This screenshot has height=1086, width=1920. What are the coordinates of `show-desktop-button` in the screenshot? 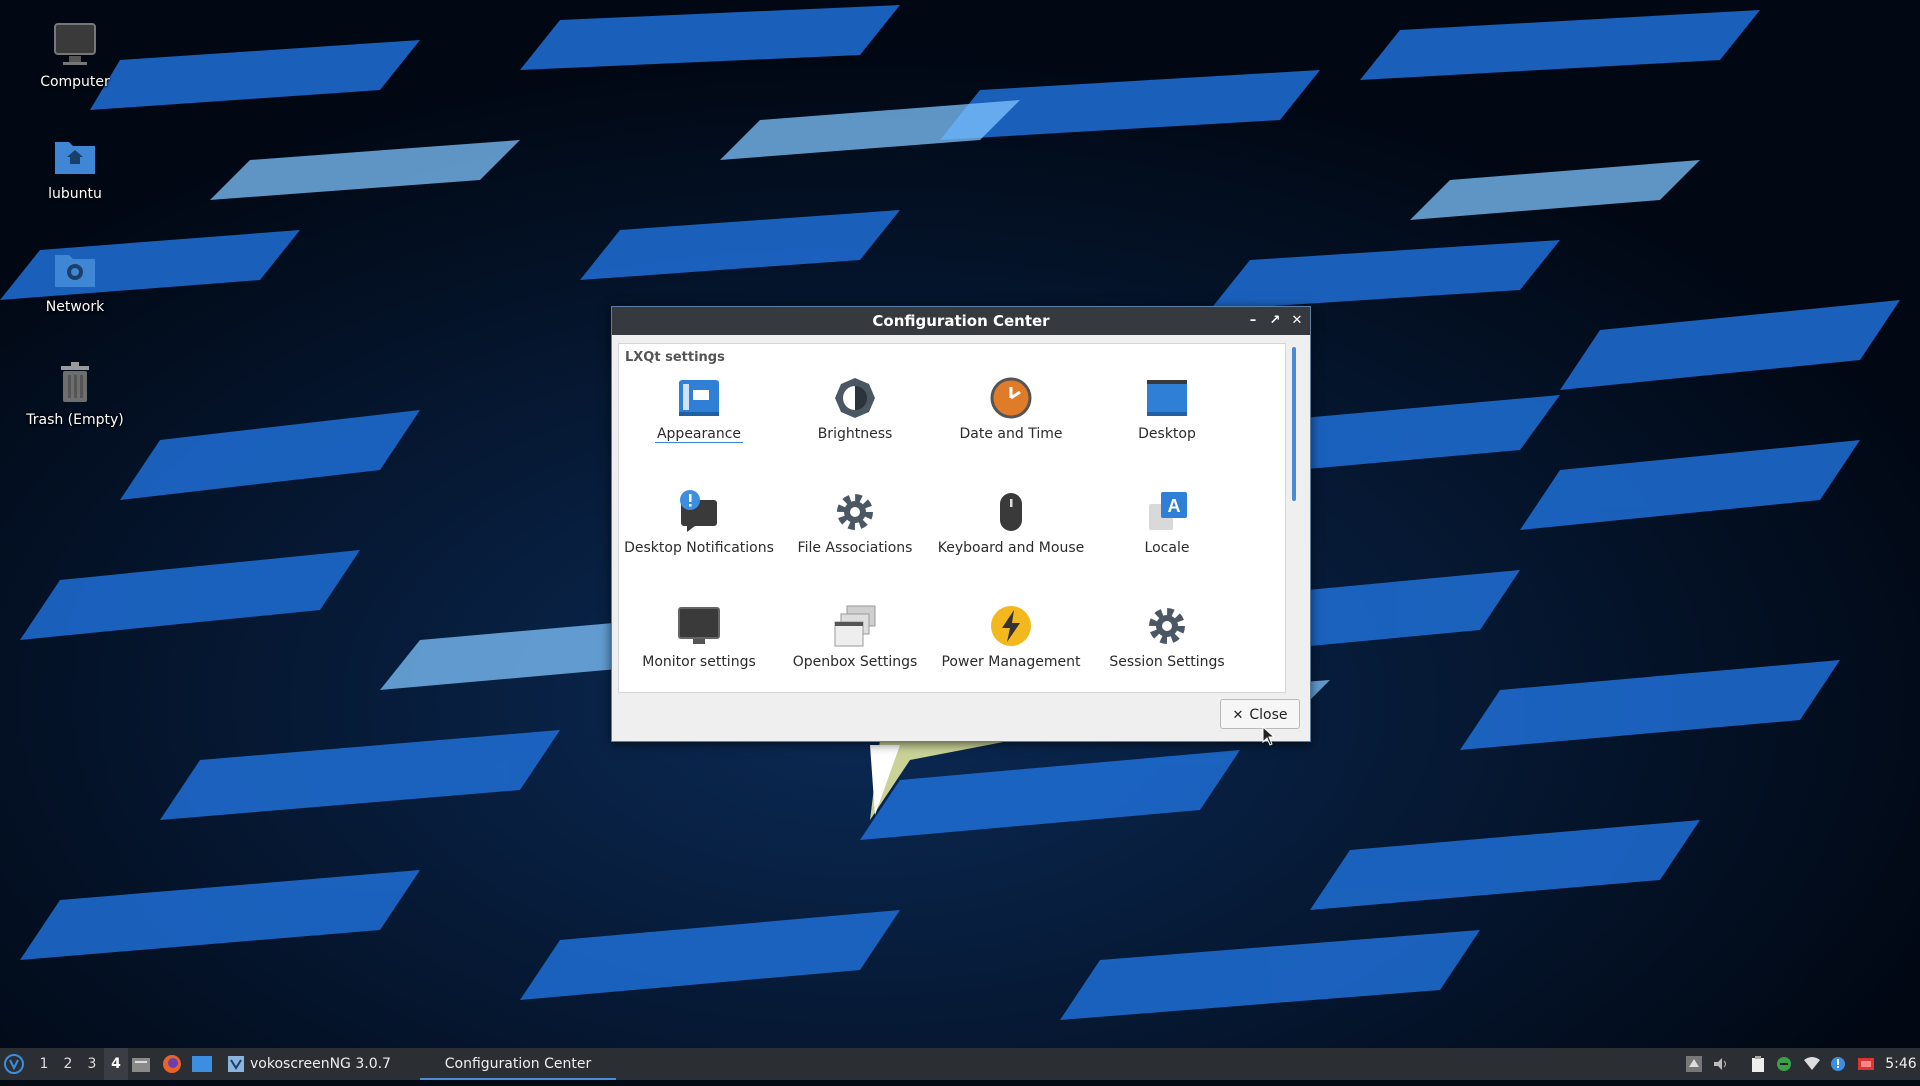 It's located at (204, 1064).